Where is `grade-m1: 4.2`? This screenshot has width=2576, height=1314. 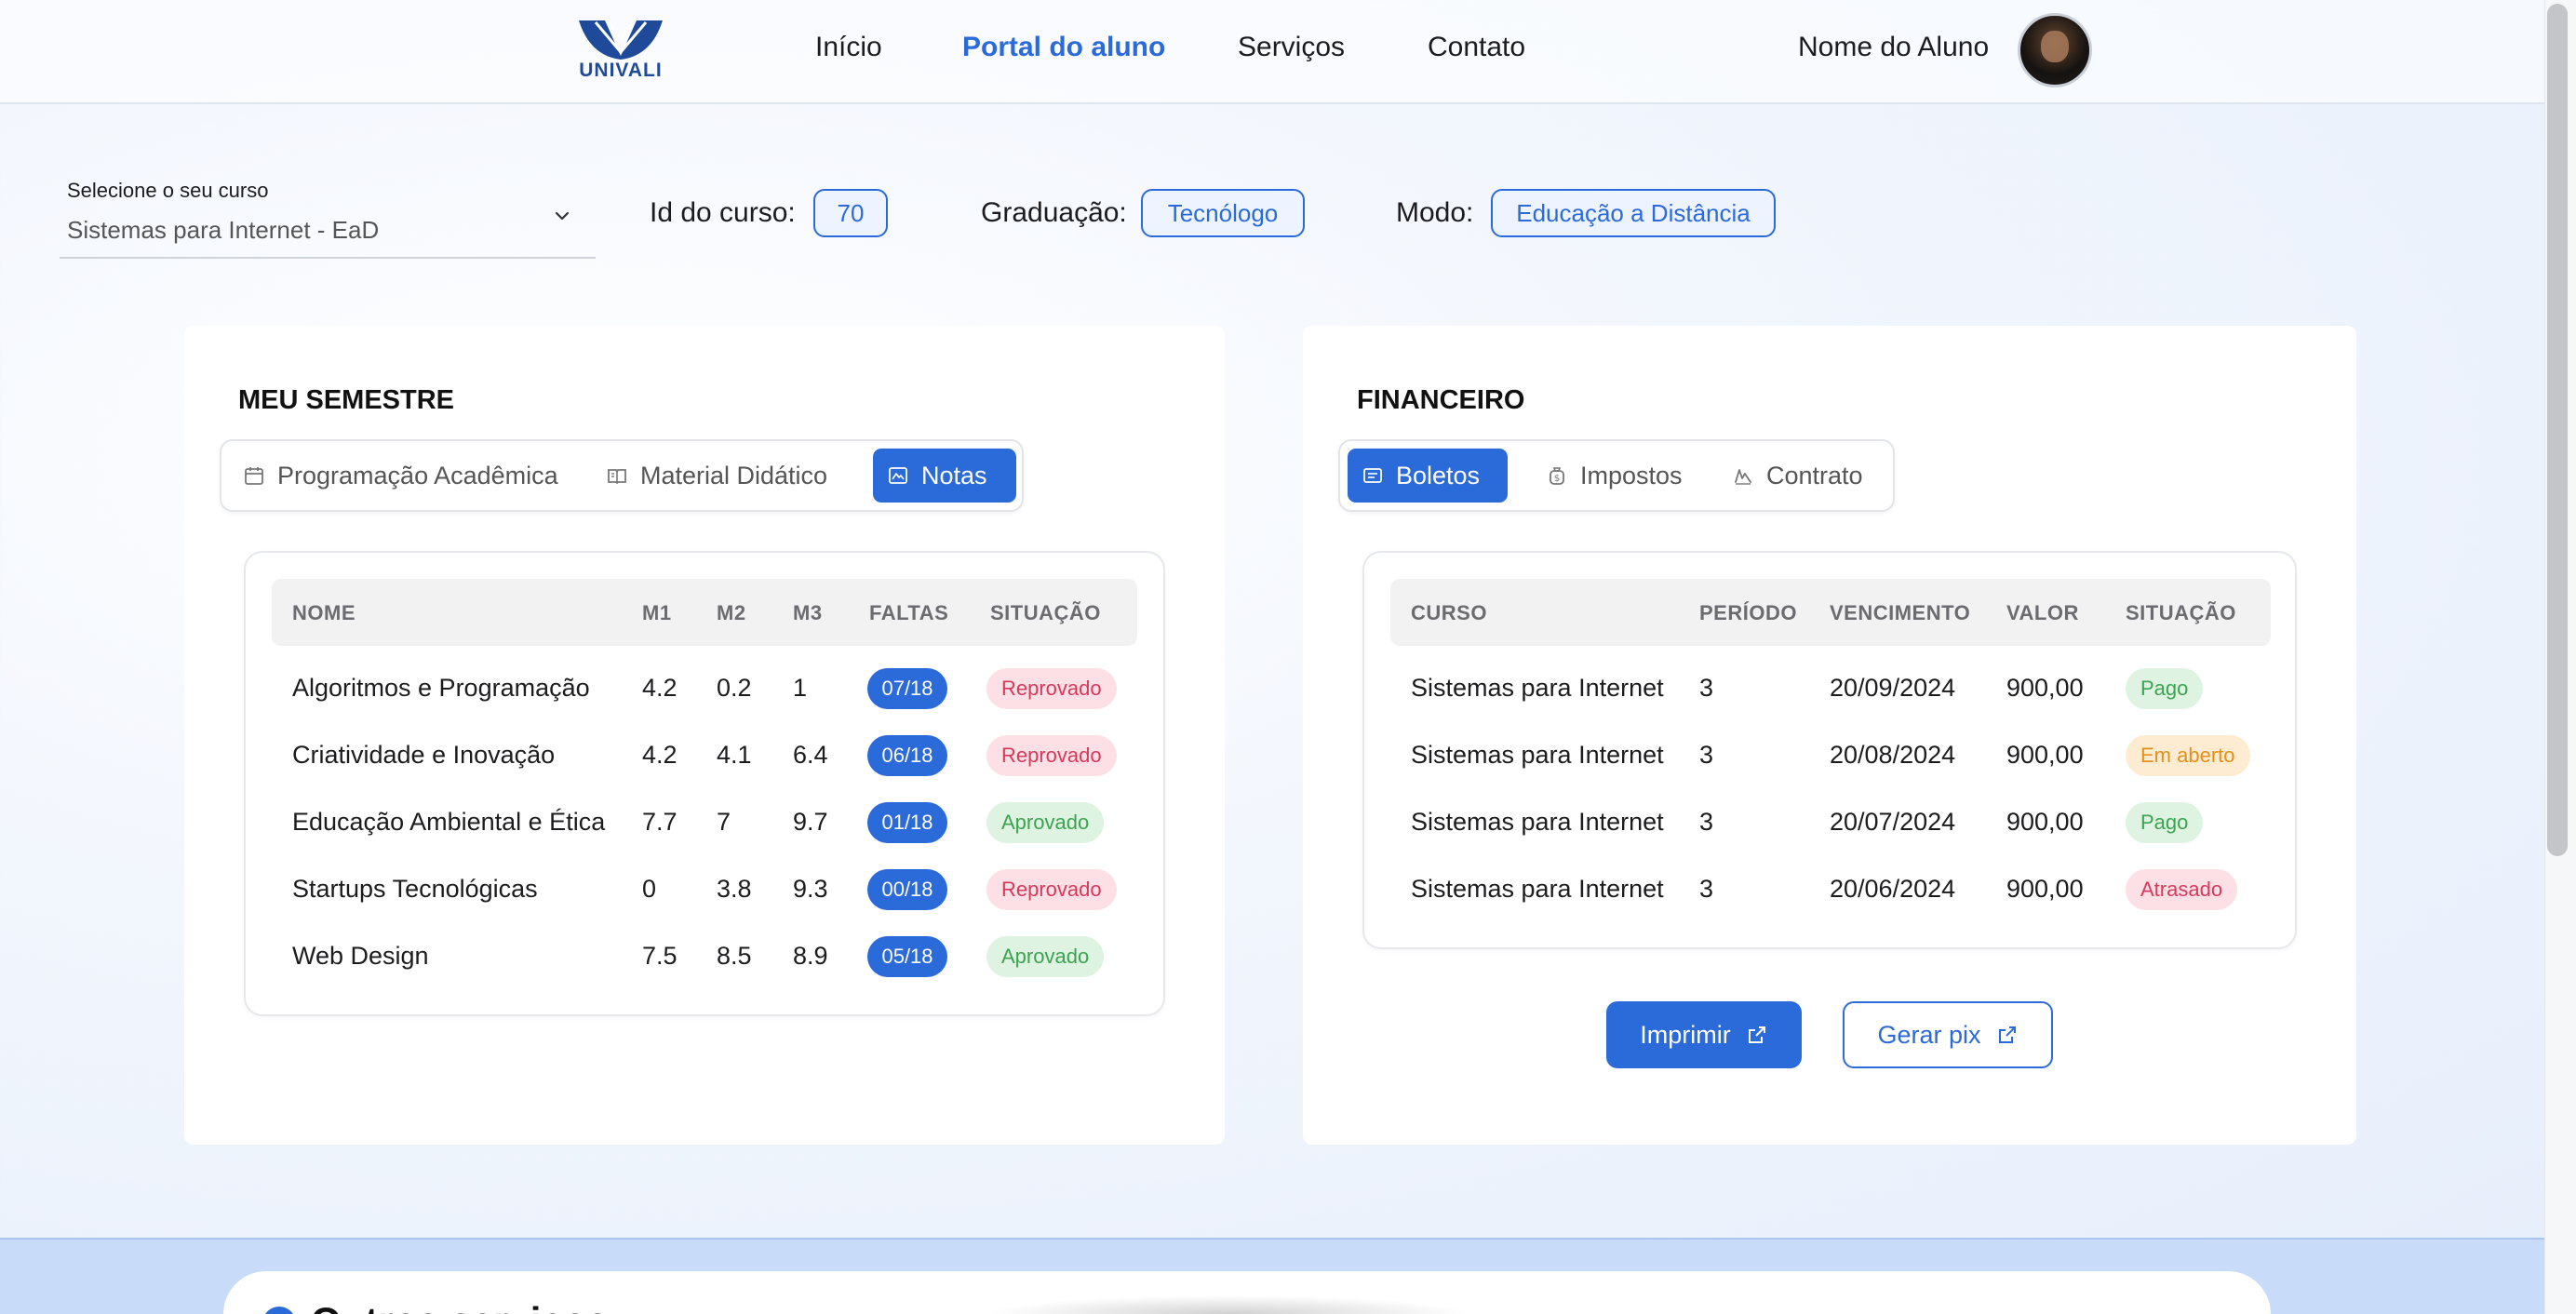 grade-m1: 4.2 is located at coordinates (660, 688).